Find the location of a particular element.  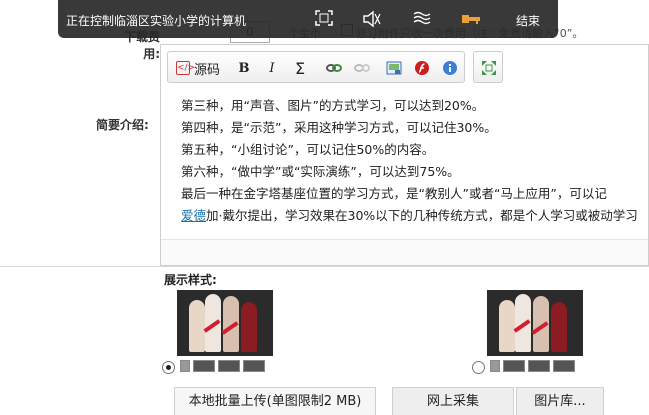

speaker-icon is located at coordinates (372, 19).